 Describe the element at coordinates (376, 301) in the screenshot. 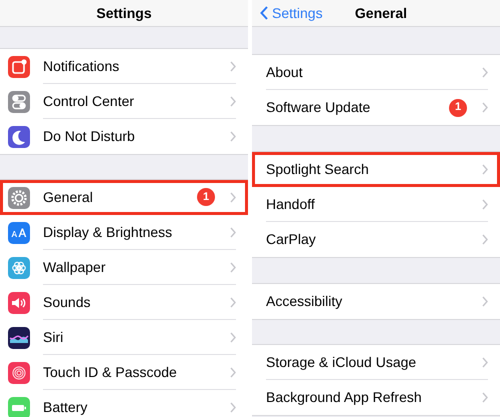

I see `settings-row: Accessibility` at that location.